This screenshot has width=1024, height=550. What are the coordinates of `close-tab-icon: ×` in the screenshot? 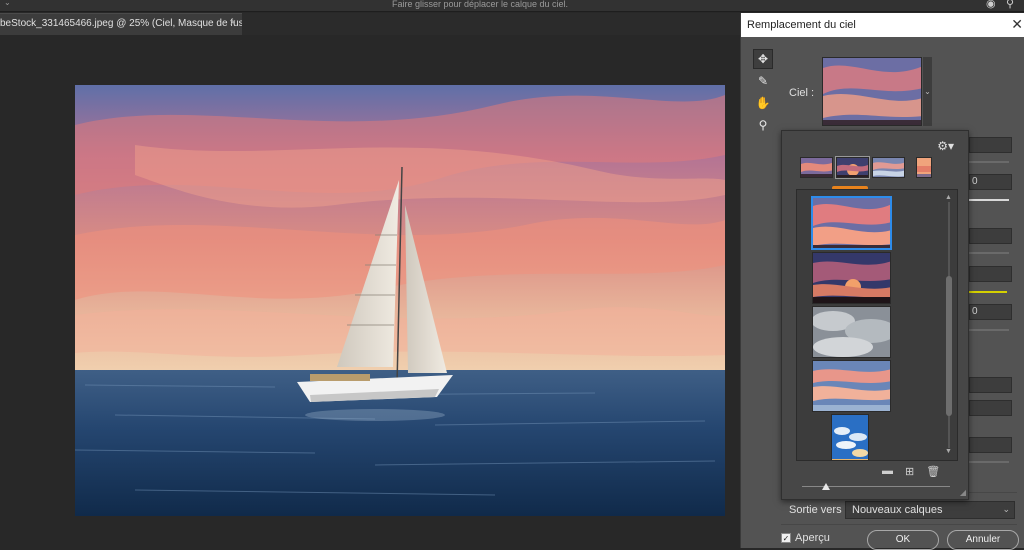 It's located at (233, 23).